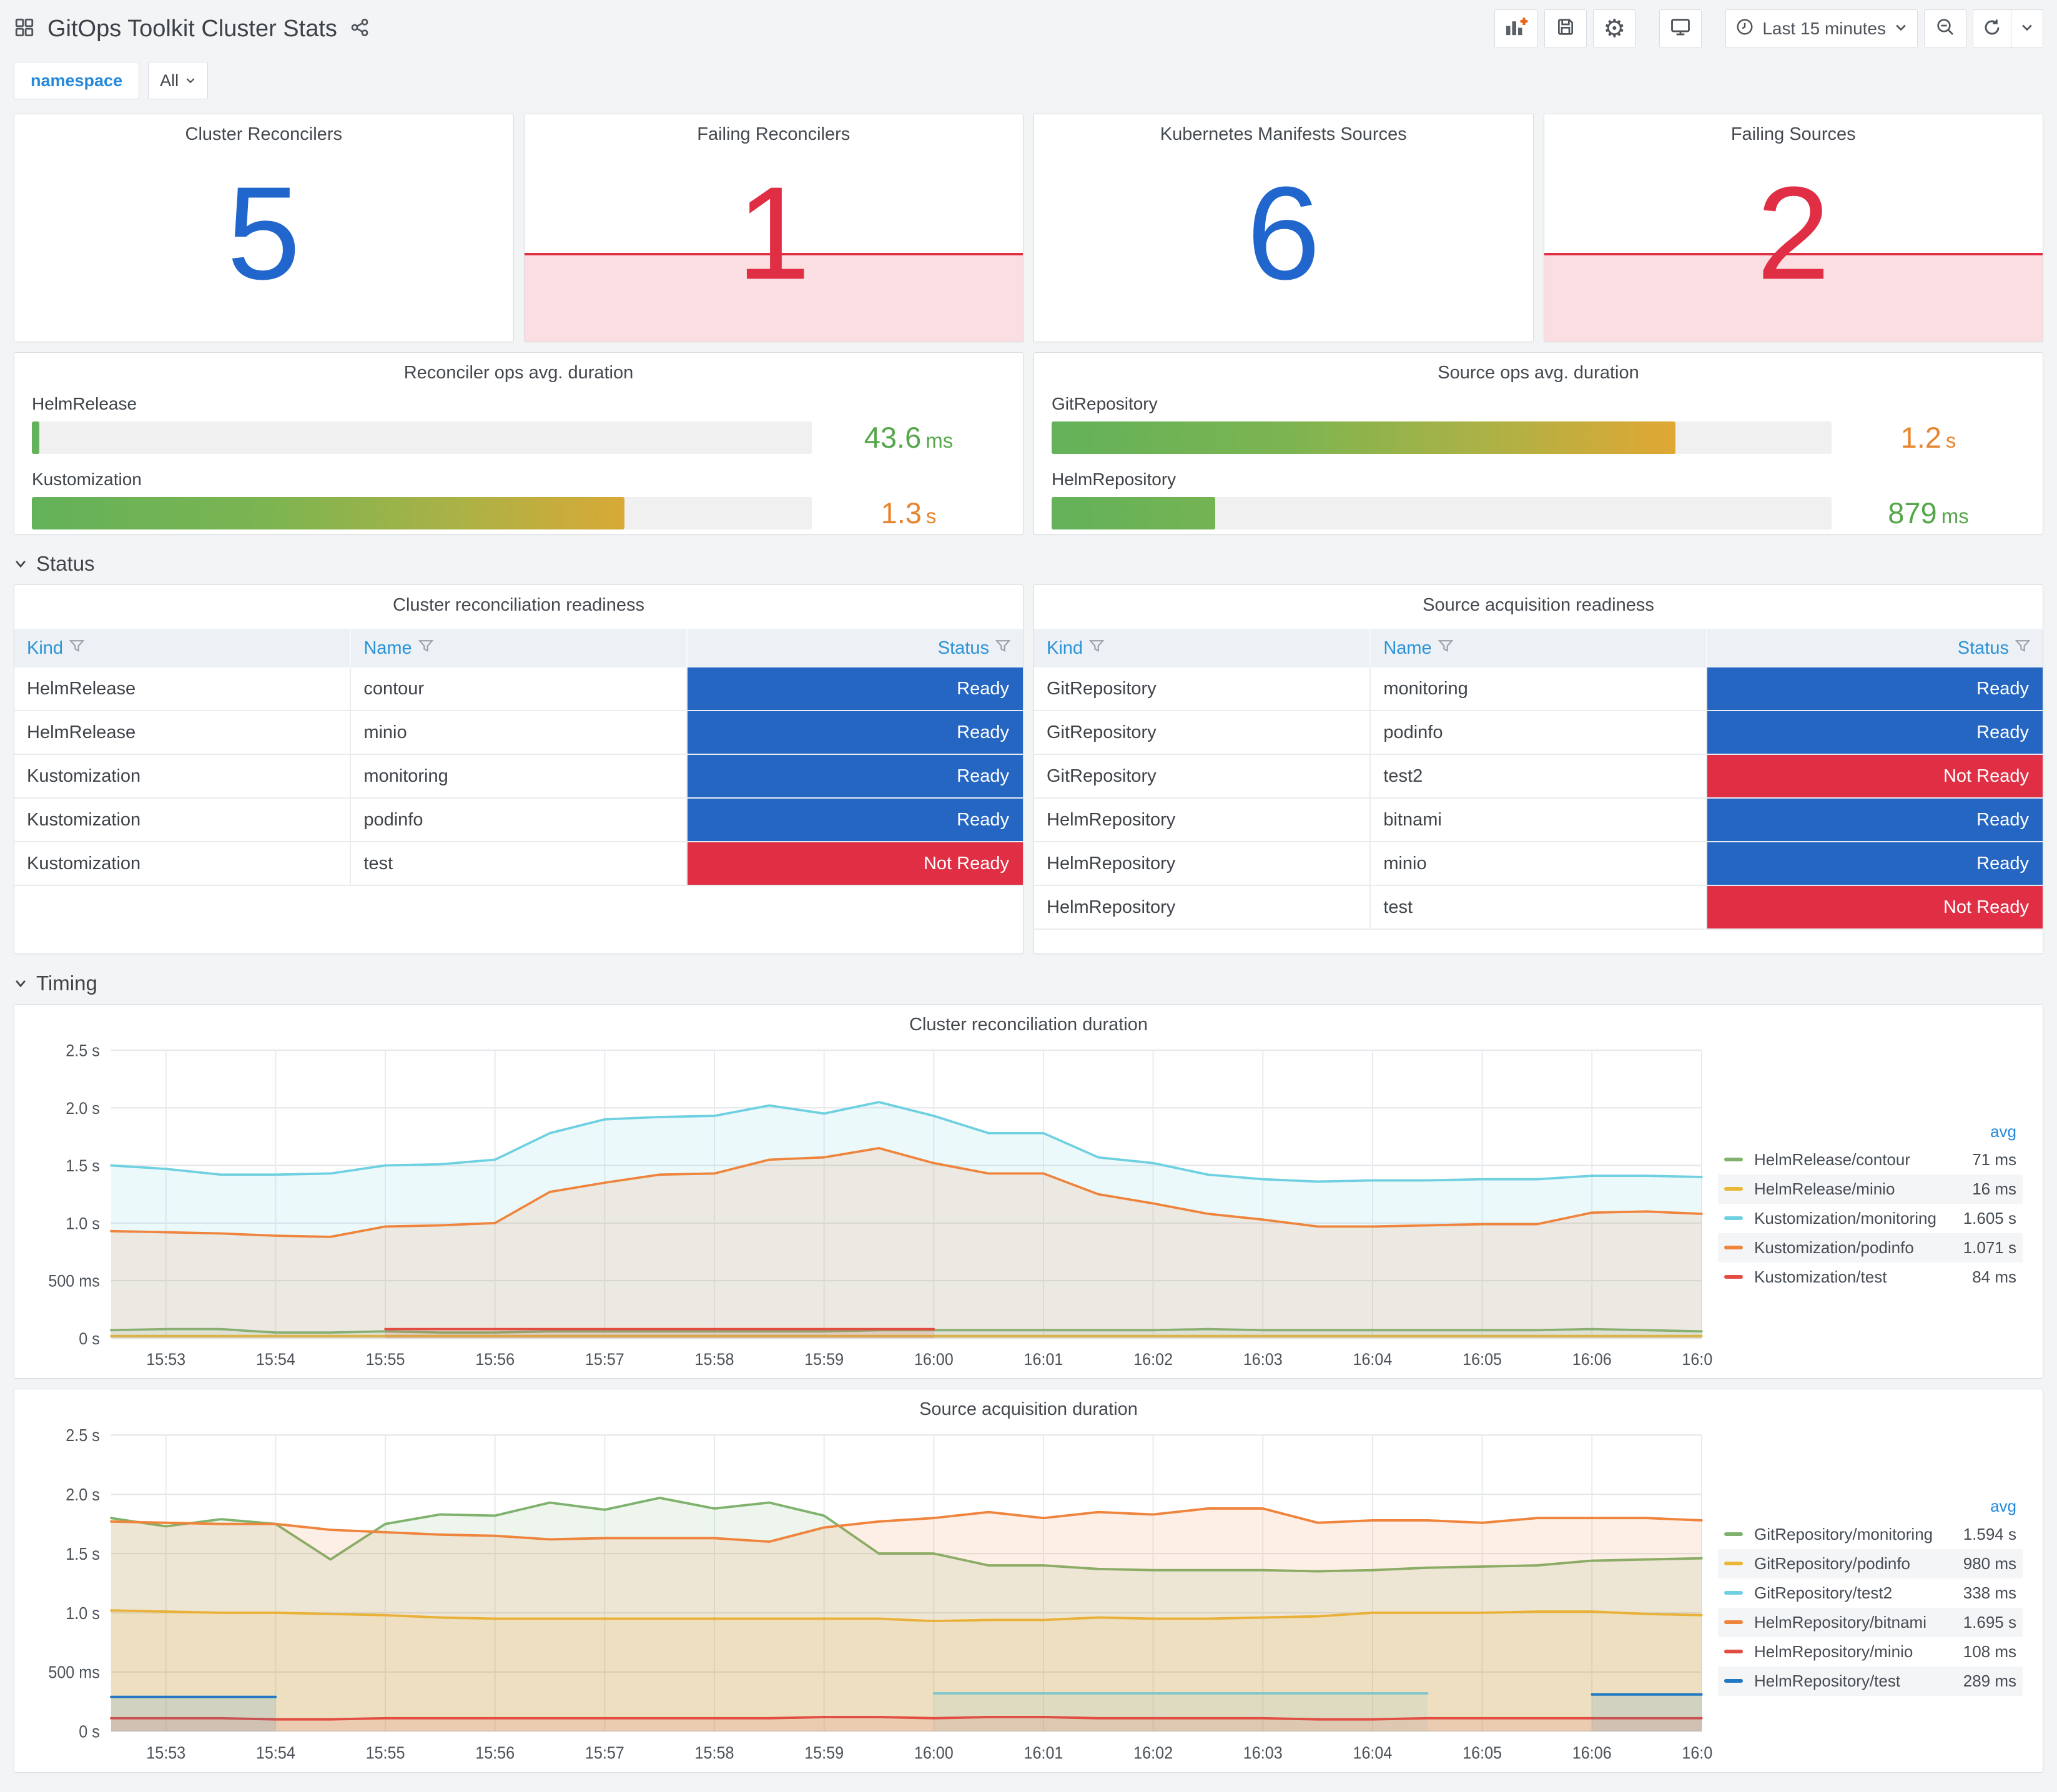 The width and height of the screenshot is (2057, 1792). What do you see at coordinates (855, 863) in the screenshot?
I see `status-badge: Not Ready` at bounding box center [855, 863].